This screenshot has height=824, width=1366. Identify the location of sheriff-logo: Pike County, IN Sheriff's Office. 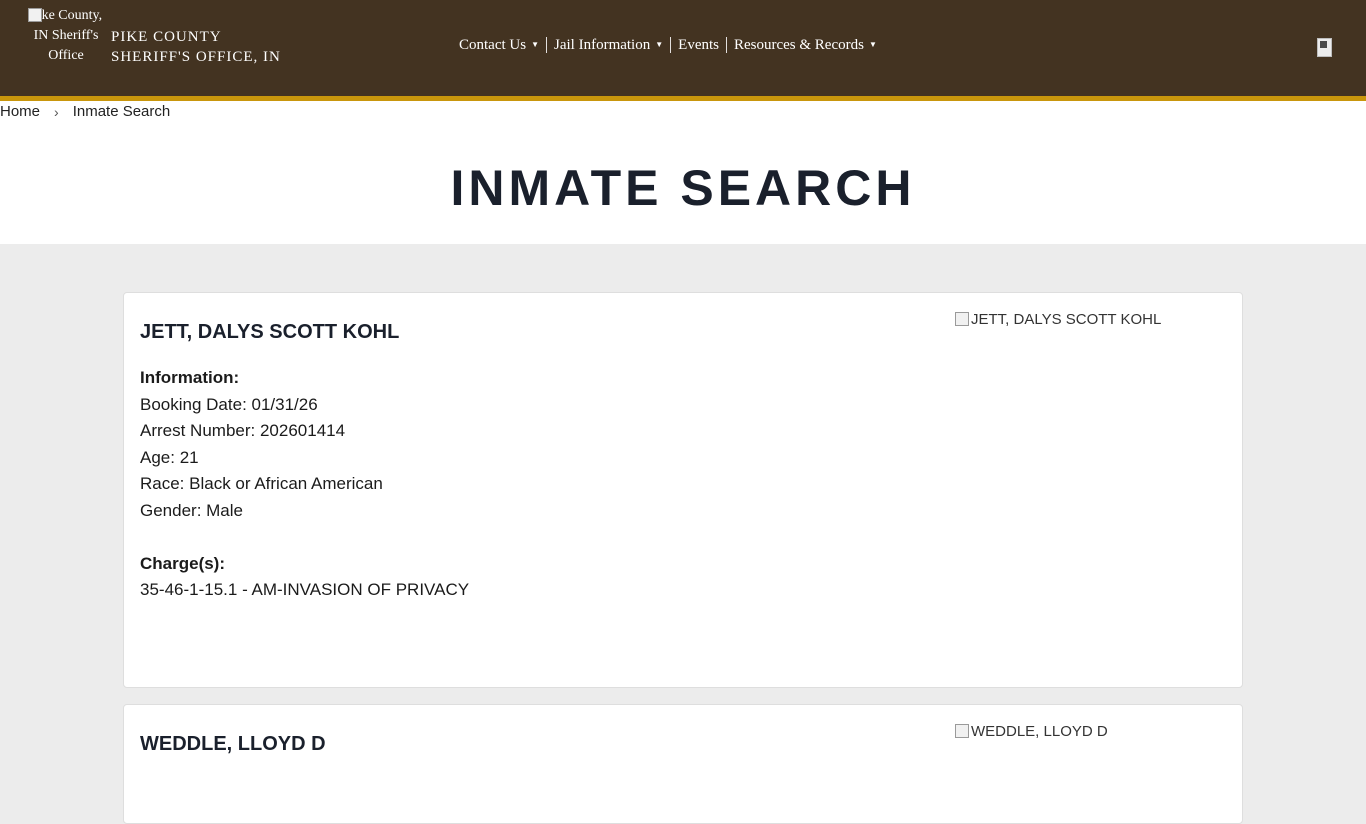
(66, 36).